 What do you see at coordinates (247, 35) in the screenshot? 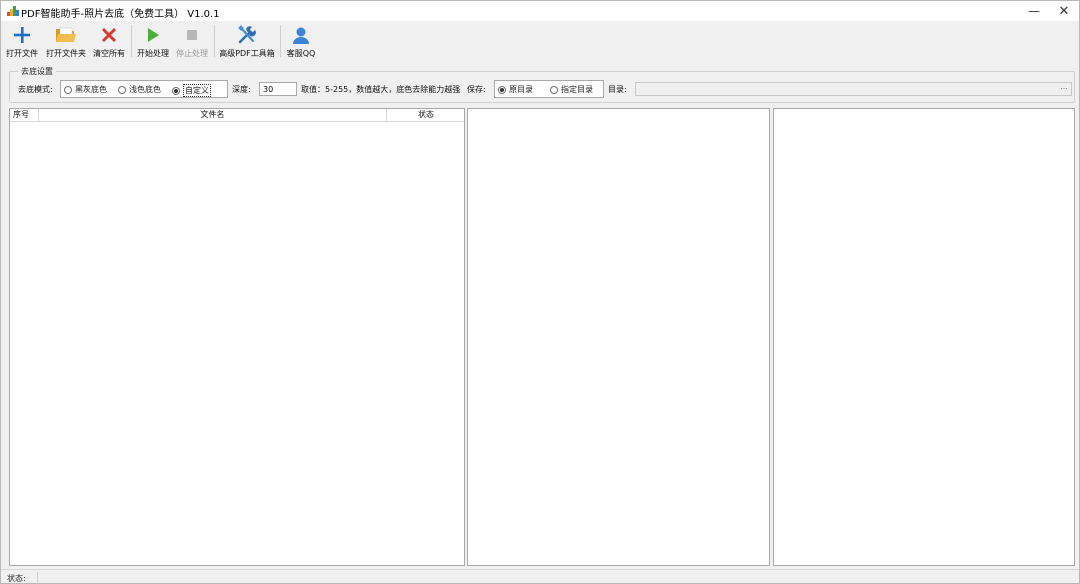
I see `tools-icon` at bounding box center [247, 35].